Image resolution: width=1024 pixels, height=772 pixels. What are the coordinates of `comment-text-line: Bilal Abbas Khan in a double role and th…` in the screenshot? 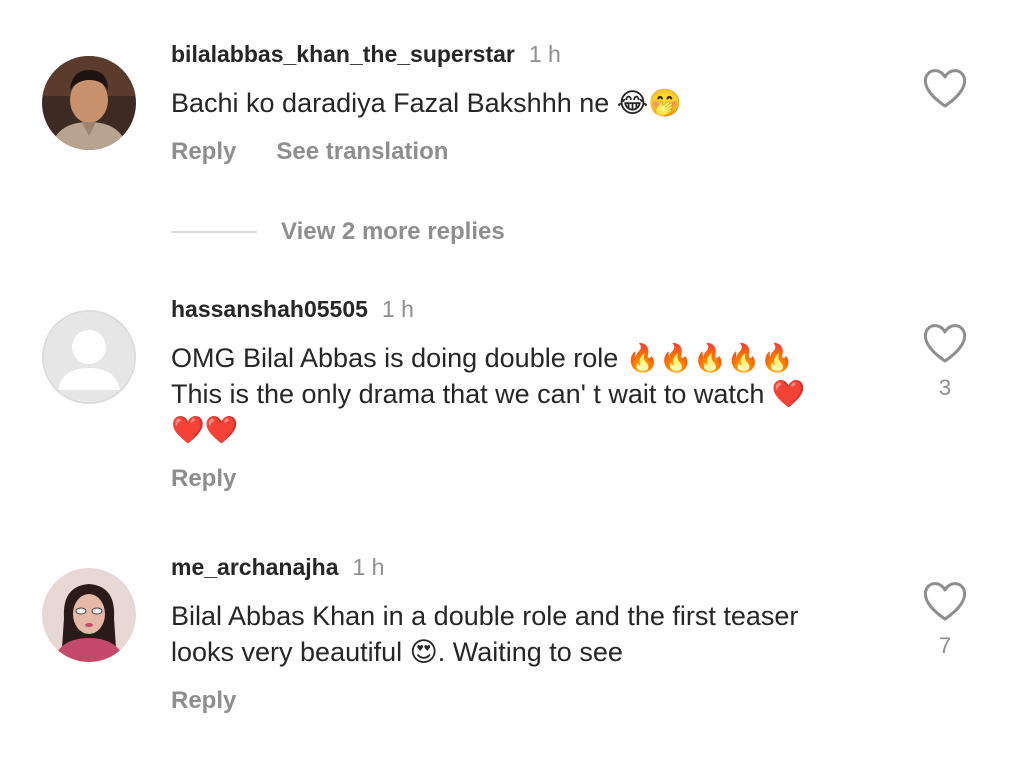 It's located at (485, 616).